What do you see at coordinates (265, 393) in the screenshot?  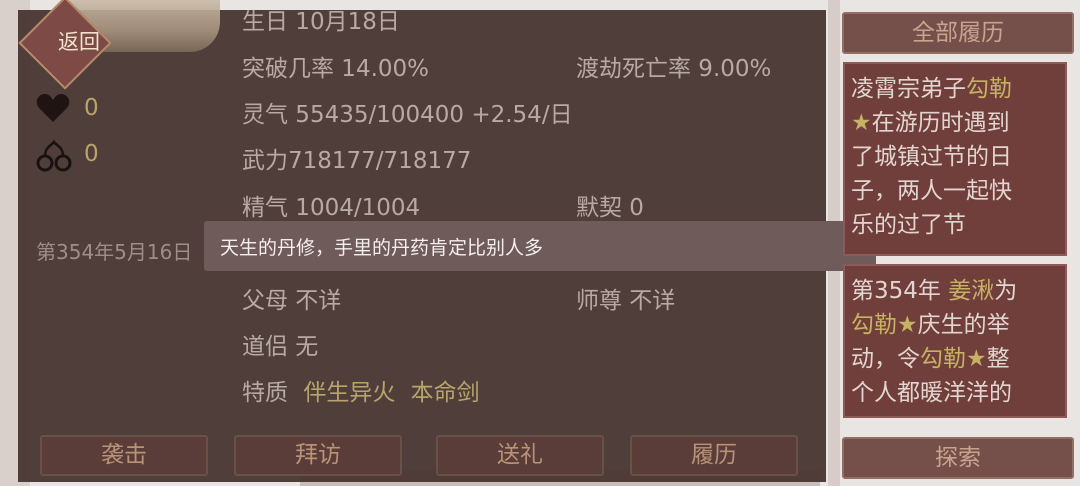 I see `traits-label: 特质` at bounding box center [265, 393].